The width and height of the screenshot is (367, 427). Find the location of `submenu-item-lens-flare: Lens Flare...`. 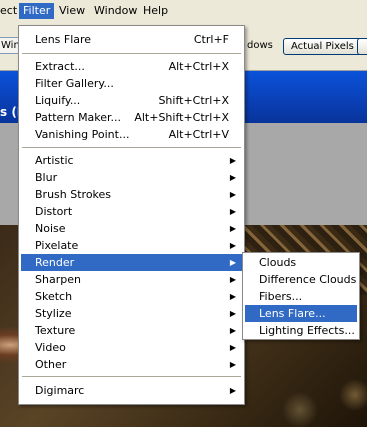

submenu-item-lens-flare: Lens Flare... is located at coordinates (301, 313).